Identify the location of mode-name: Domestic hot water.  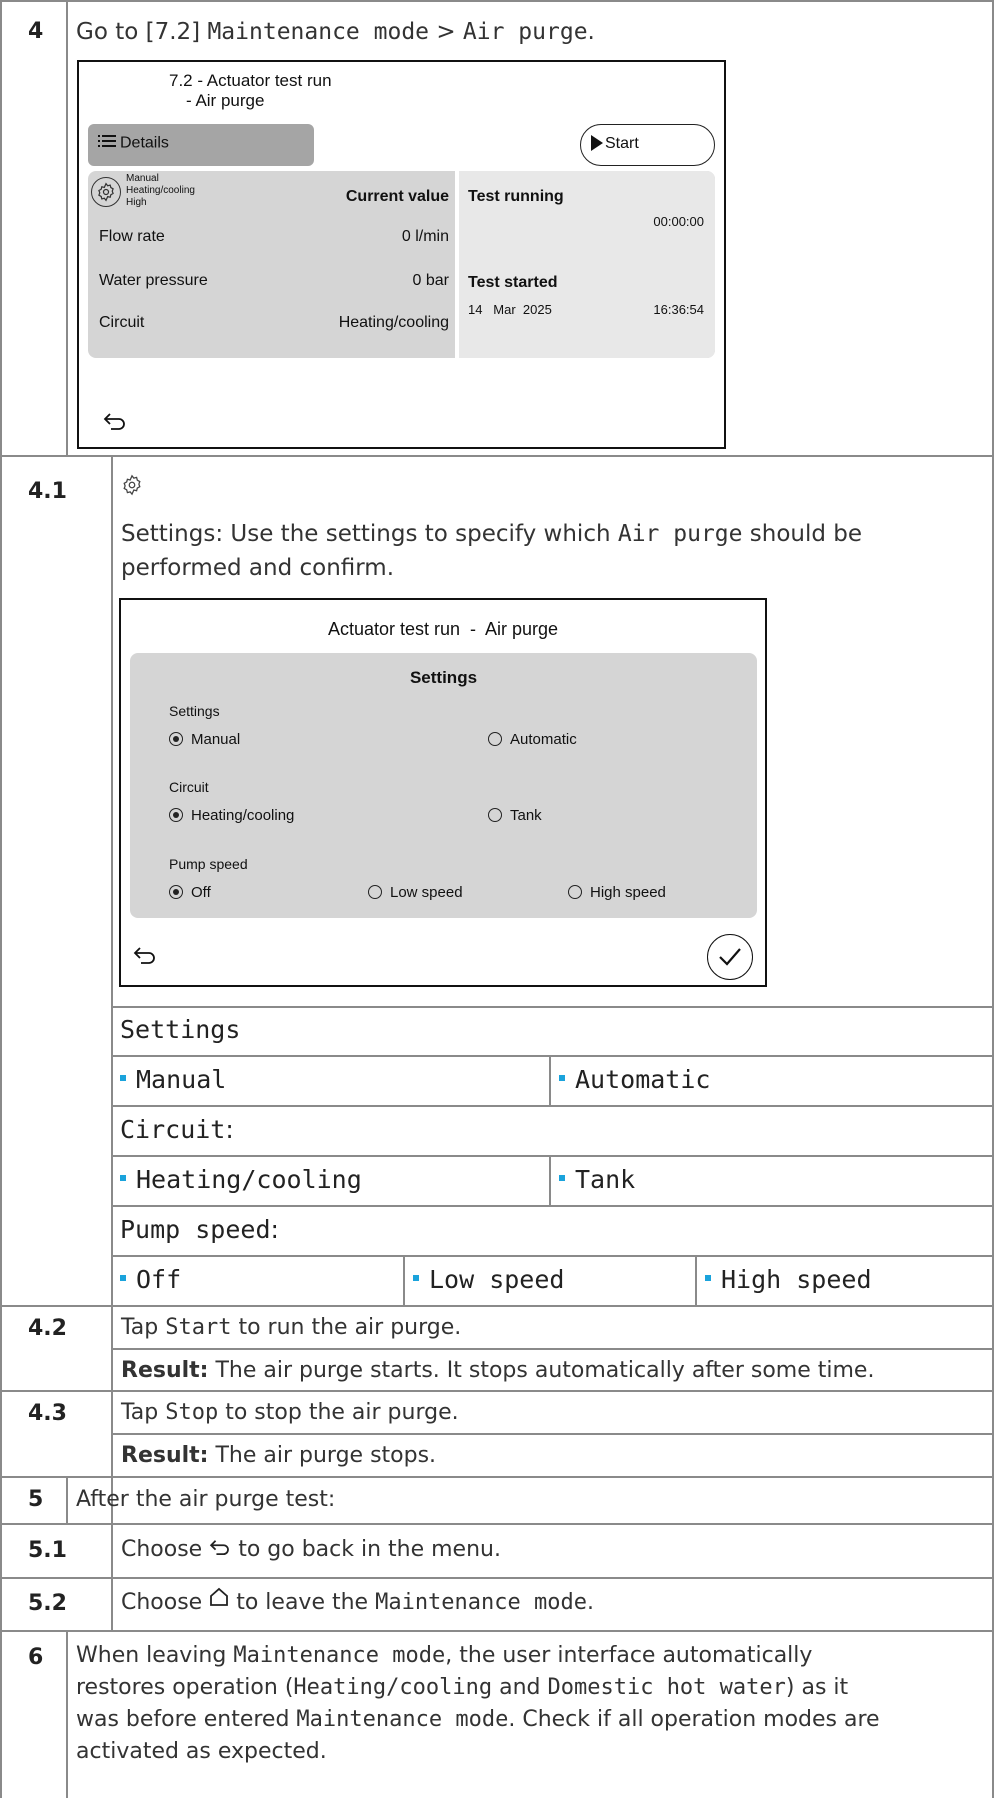
(666, 1687).